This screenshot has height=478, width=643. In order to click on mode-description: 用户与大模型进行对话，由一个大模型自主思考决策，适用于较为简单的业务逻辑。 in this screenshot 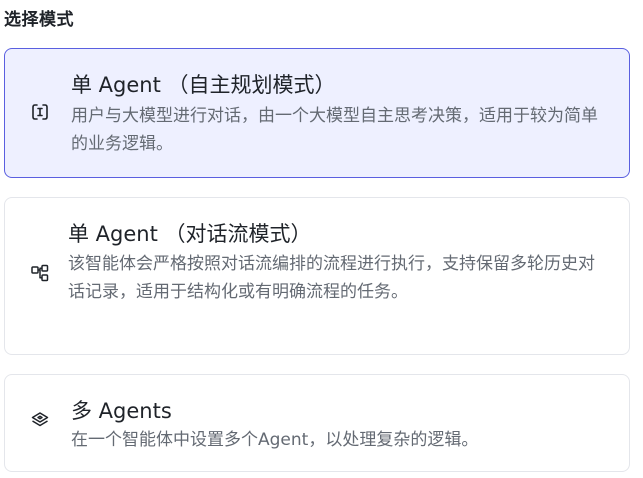, I will do `click(334, 130)`.